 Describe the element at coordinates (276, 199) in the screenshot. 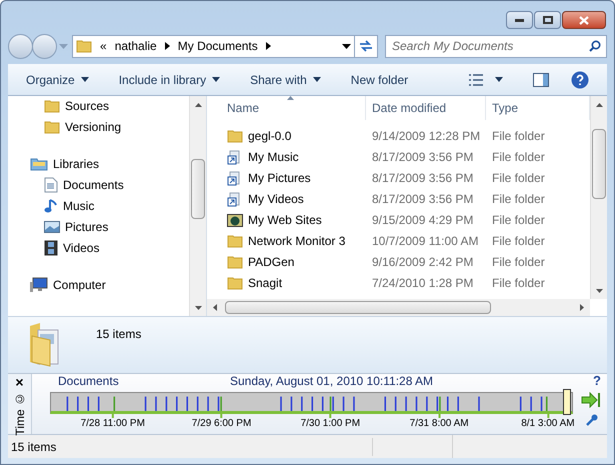

I see `file-name: My Videos` at that location.